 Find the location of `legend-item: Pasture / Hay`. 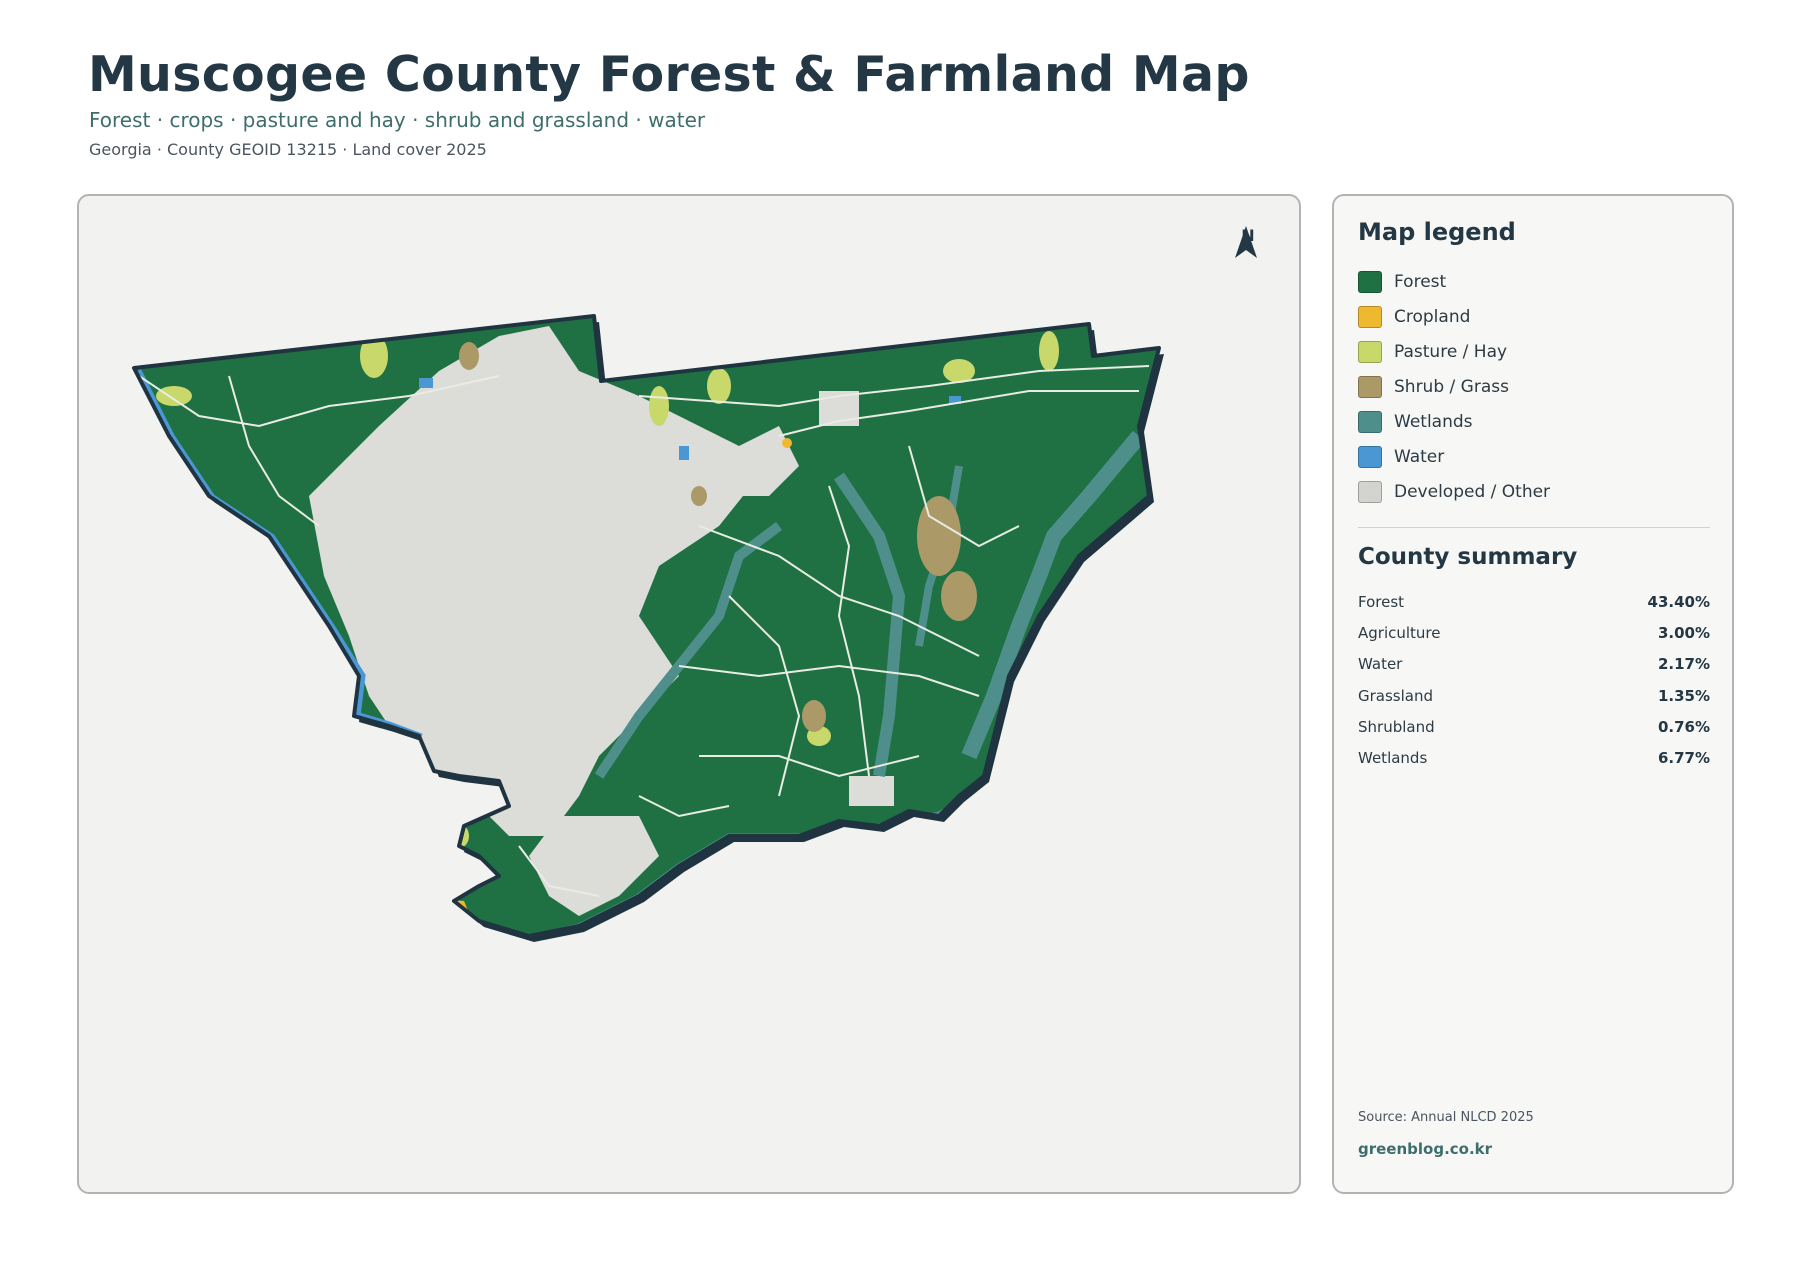

legend-item: Pasture / Hay is located at coordinates (1454, 351).